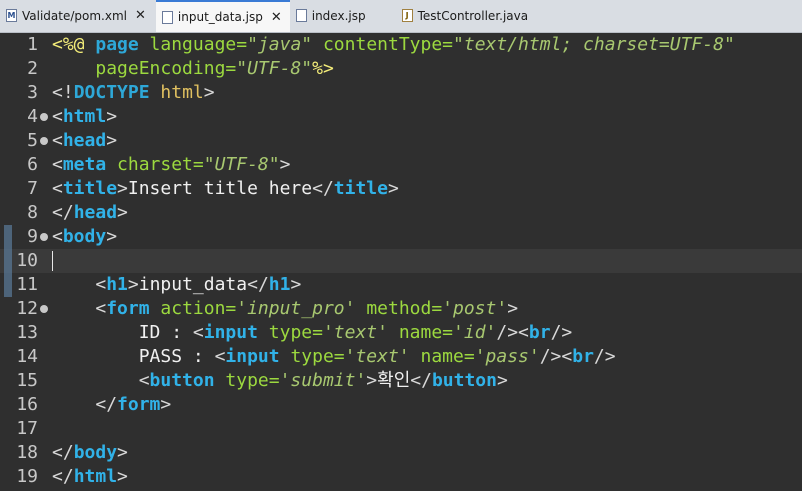  What do you see at coordinates (407, 15) in the screenshot?
I see `java-file-icon: J` at bounding box center [407, 15].